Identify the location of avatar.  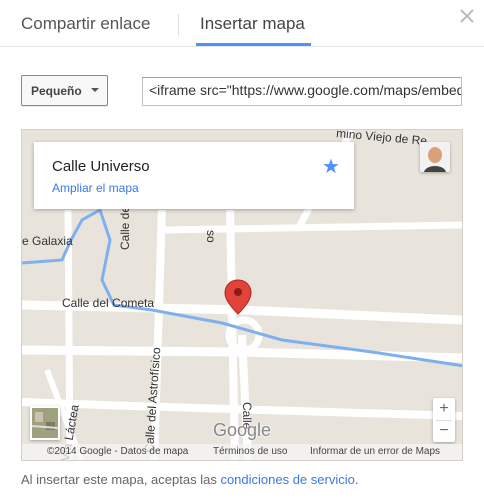
(435, 157).